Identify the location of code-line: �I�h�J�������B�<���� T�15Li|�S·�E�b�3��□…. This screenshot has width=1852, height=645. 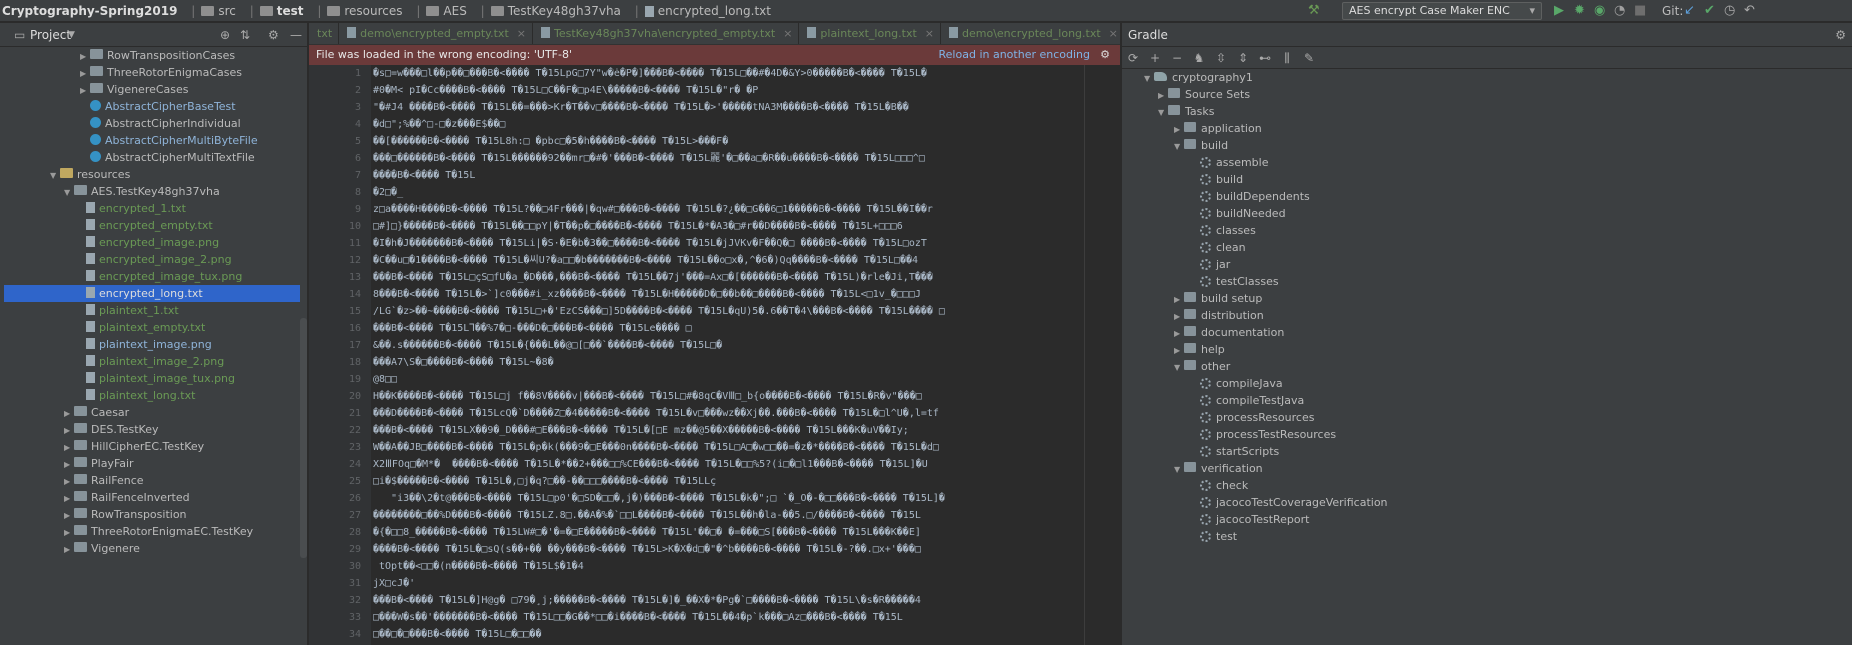
(650, 243).